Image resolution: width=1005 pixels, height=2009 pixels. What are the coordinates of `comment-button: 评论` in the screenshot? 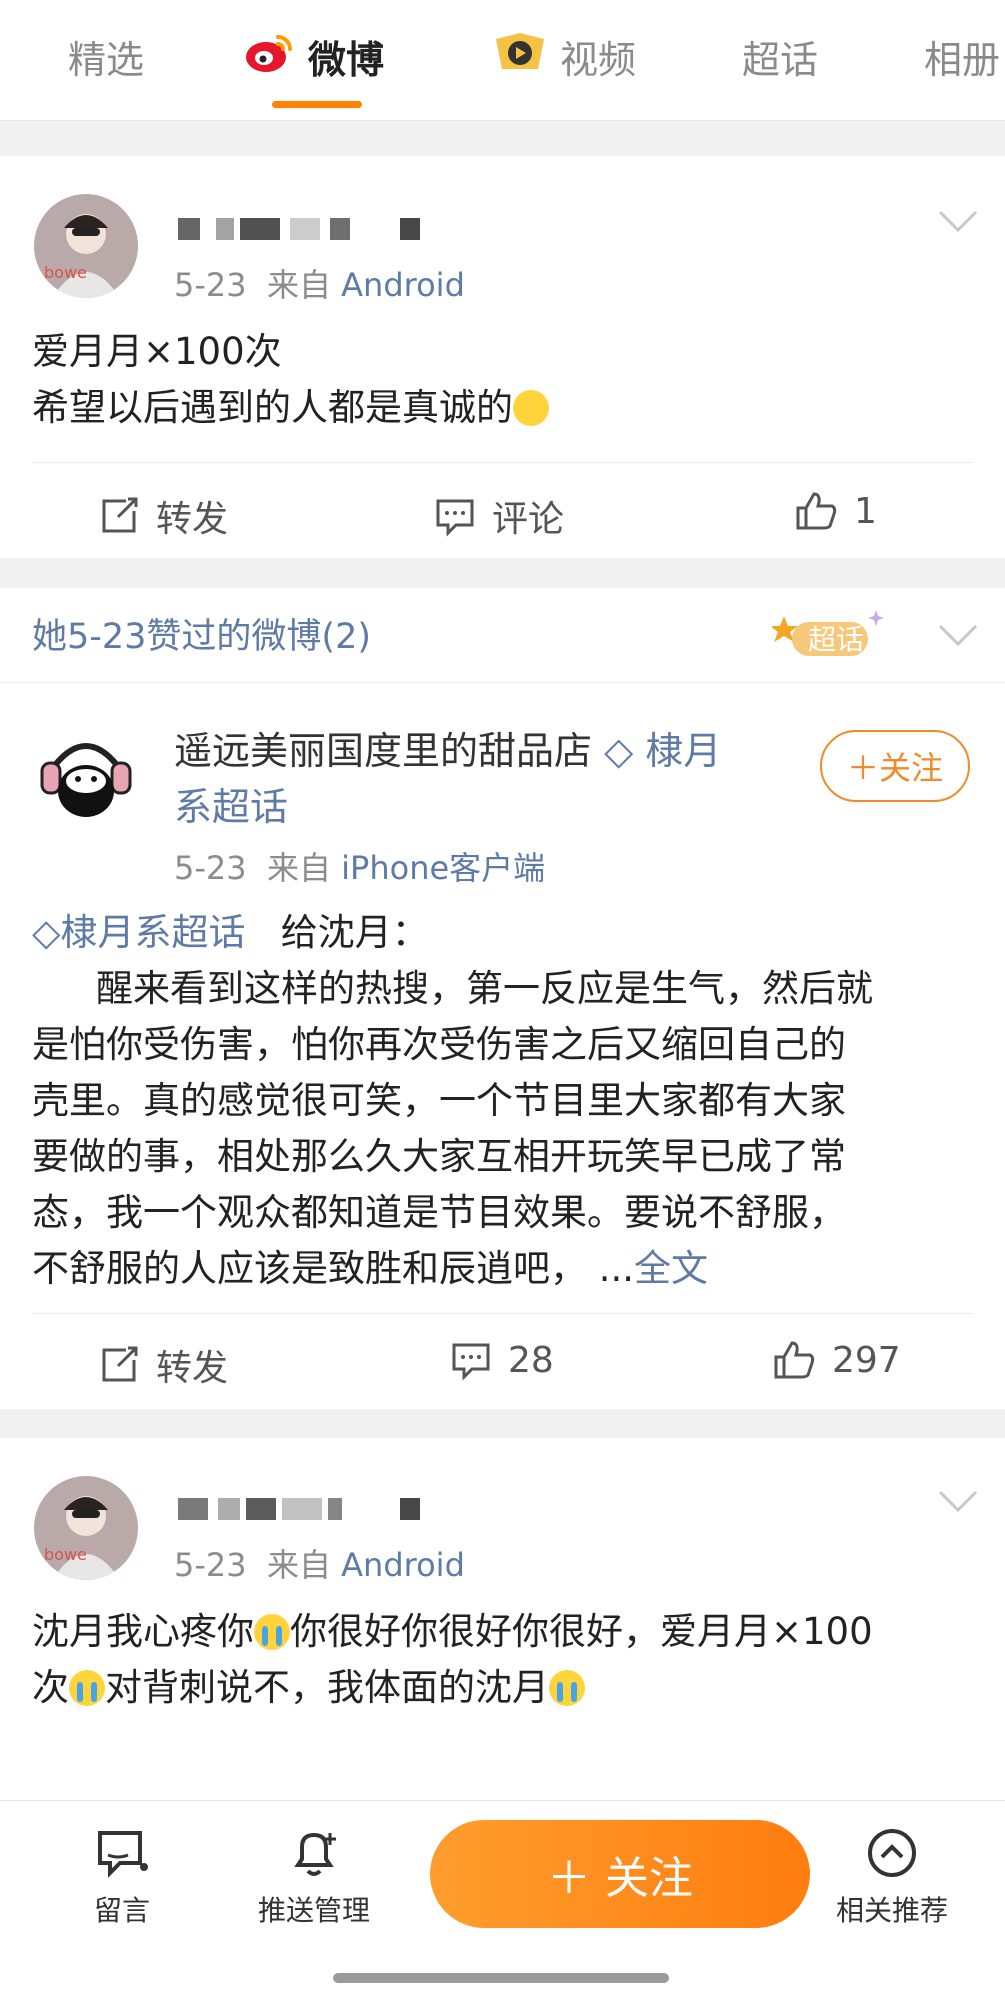 It's located at (499, 516).